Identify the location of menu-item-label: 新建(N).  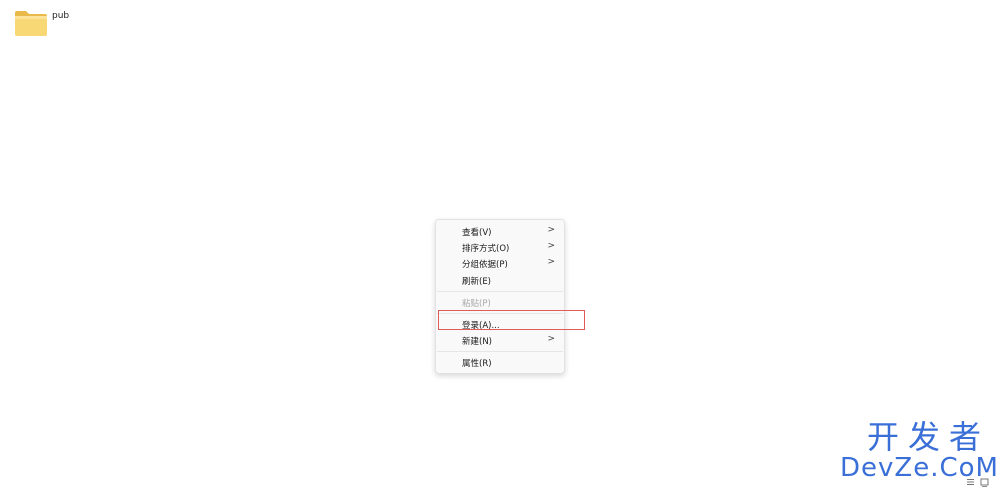
(477, 342).